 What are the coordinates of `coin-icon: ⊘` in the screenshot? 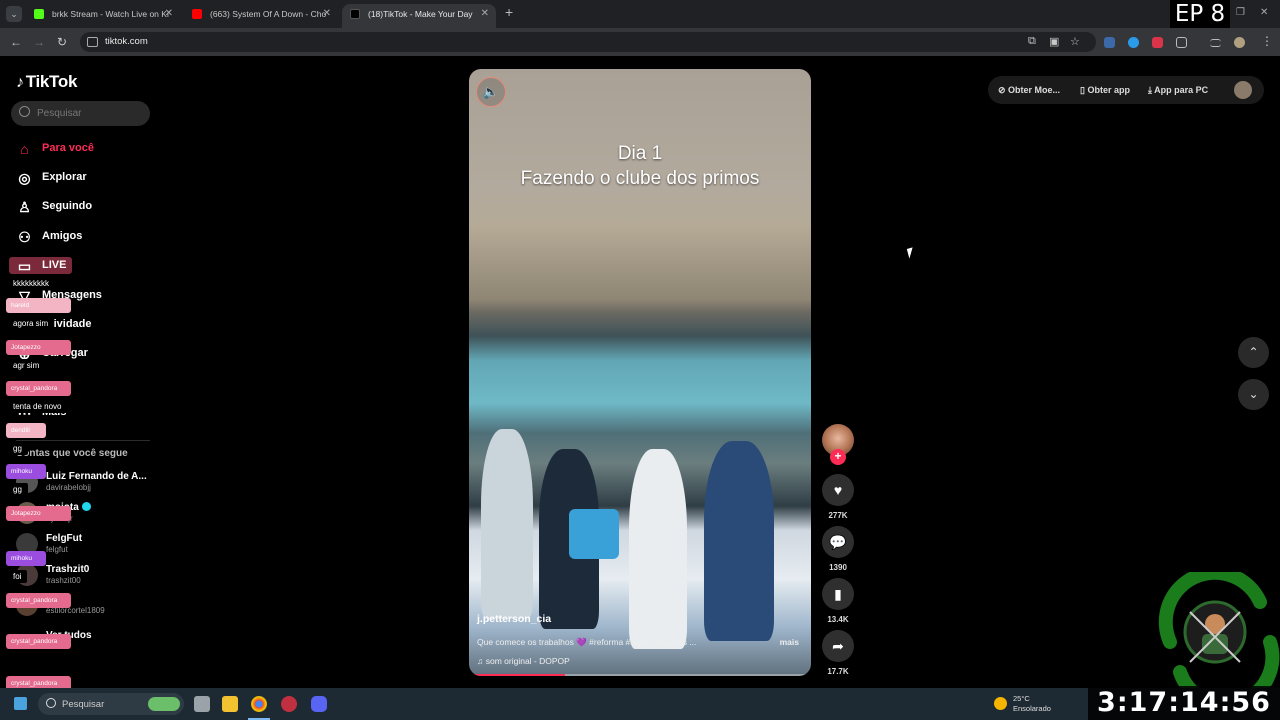 It's located at (1003, 90).